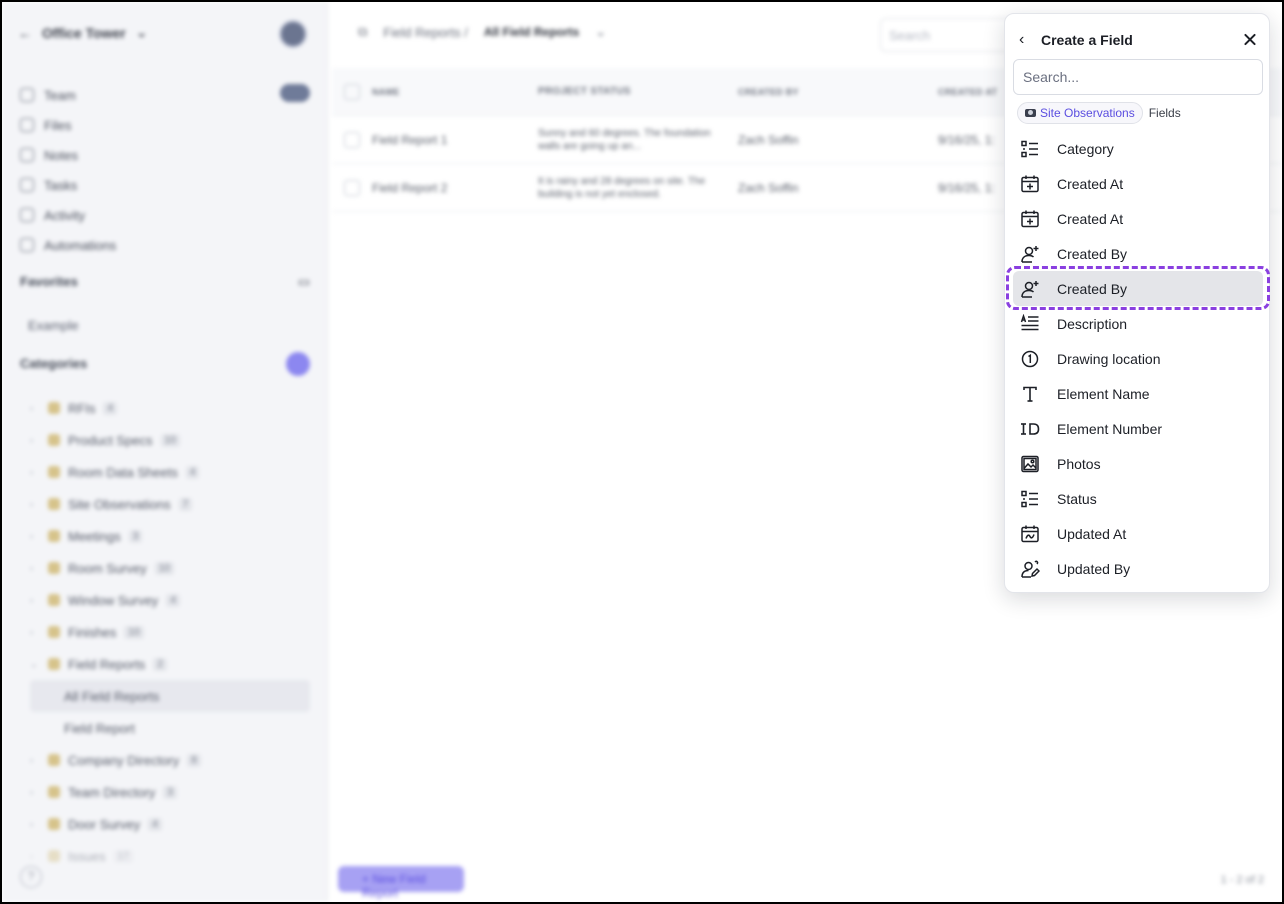  Describe the element at coordinates (170, 600) in the screenshot. I see `category-item: › Window Survey 4` at that location.